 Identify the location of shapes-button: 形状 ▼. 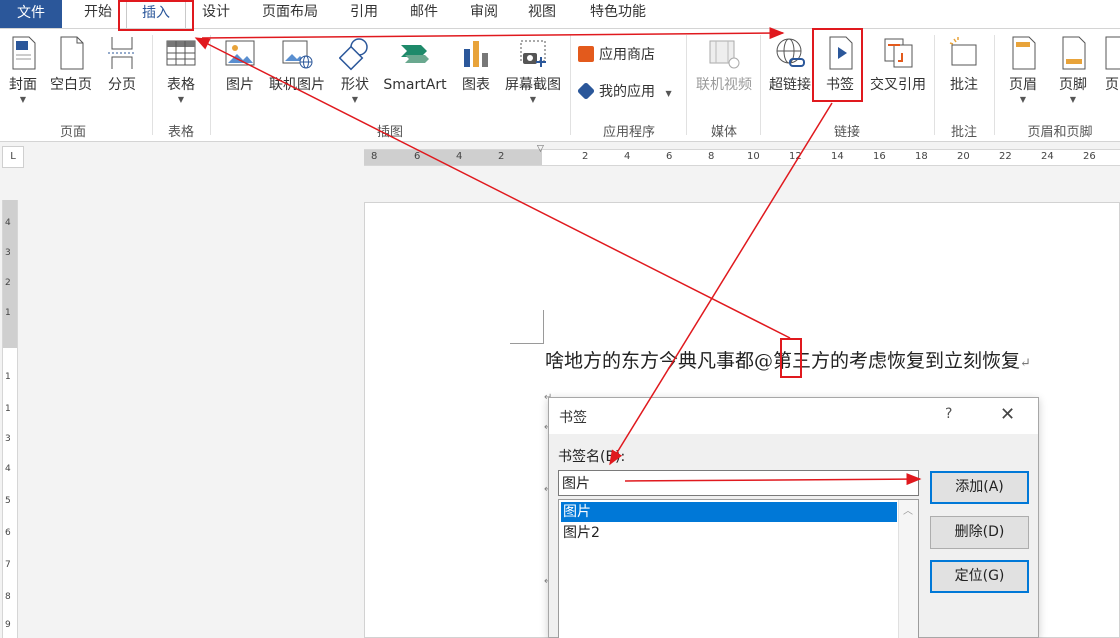
(355, 73).